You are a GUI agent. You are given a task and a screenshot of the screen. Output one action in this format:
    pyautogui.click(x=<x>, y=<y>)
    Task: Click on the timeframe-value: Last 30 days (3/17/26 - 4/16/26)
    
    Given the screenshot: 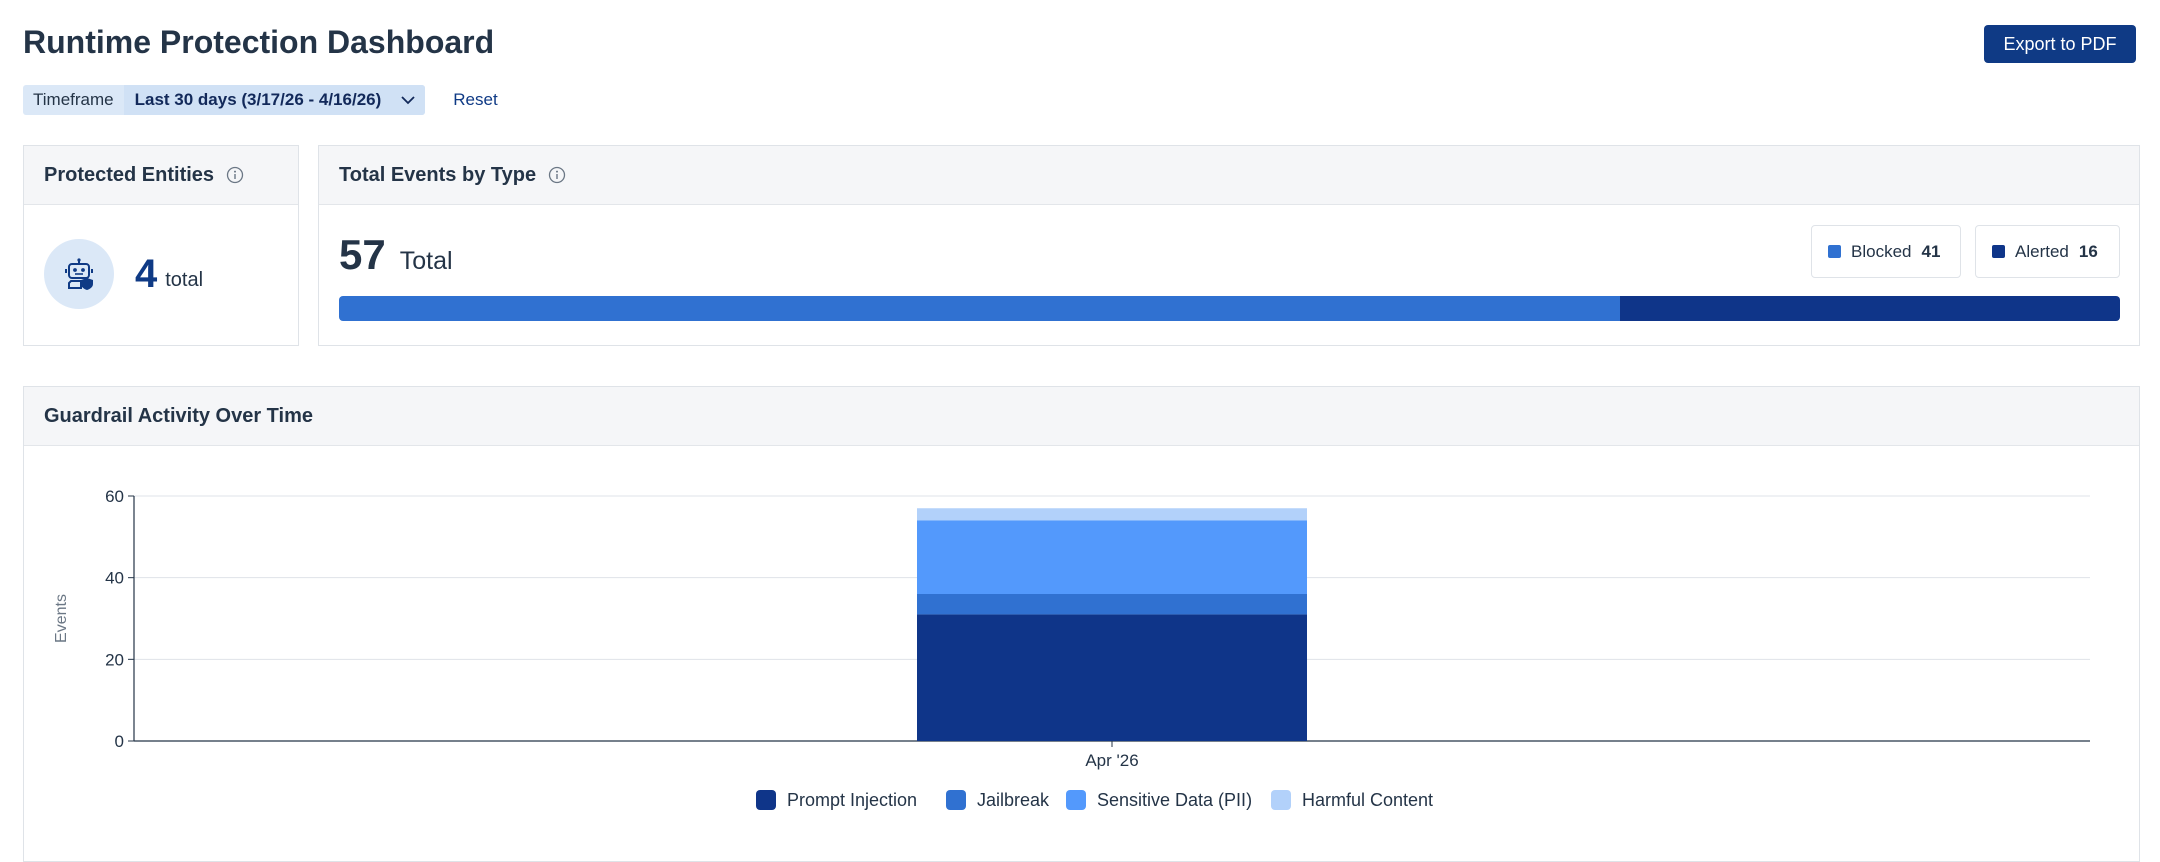 What is the action you would take?
    pyautogui.click(x=258, y=99)
    